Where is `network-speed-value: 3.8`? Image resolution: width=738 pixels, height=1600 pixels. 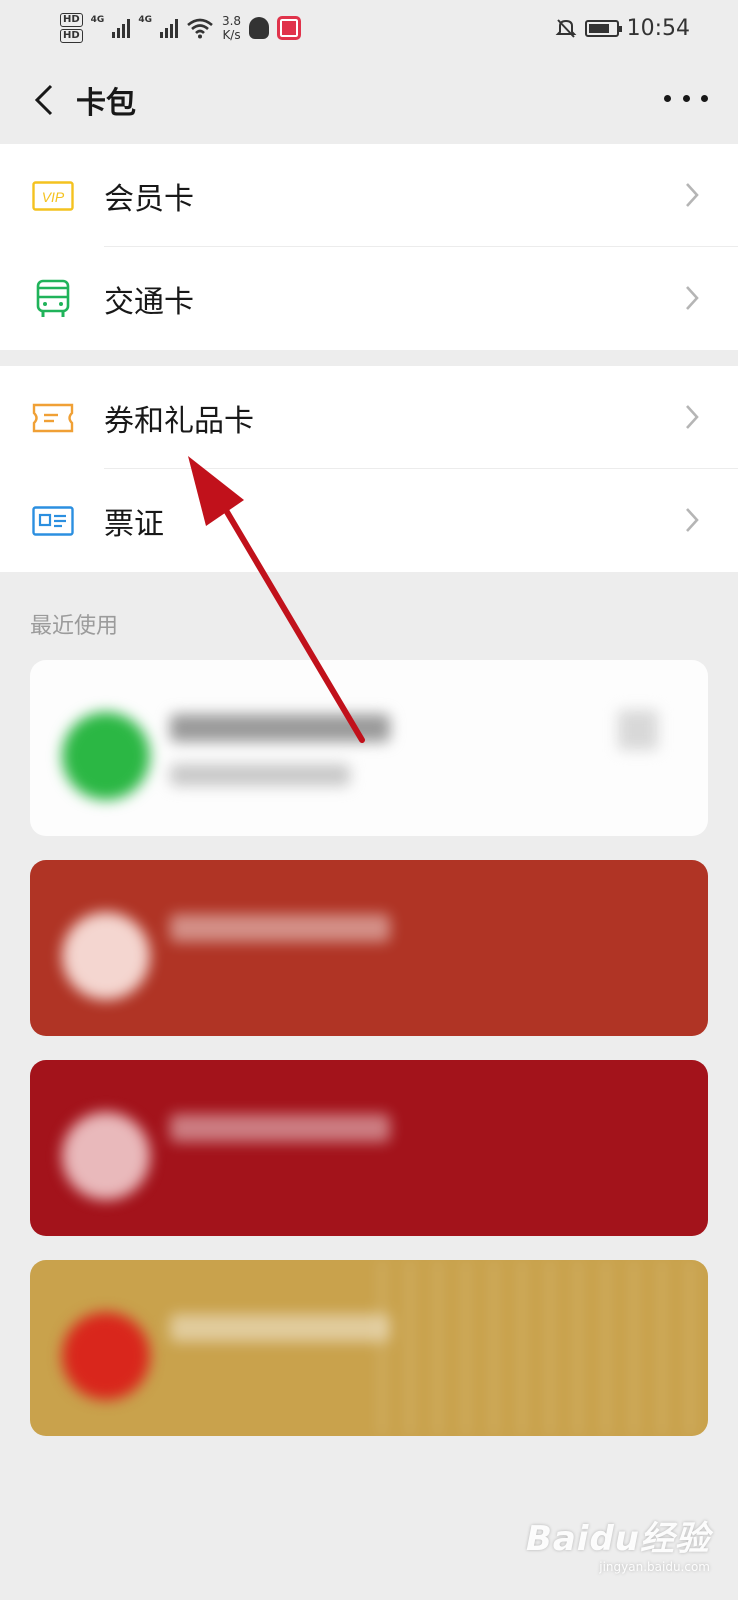
network-speed-value: 3.8 is located at coordinates (231, 21).